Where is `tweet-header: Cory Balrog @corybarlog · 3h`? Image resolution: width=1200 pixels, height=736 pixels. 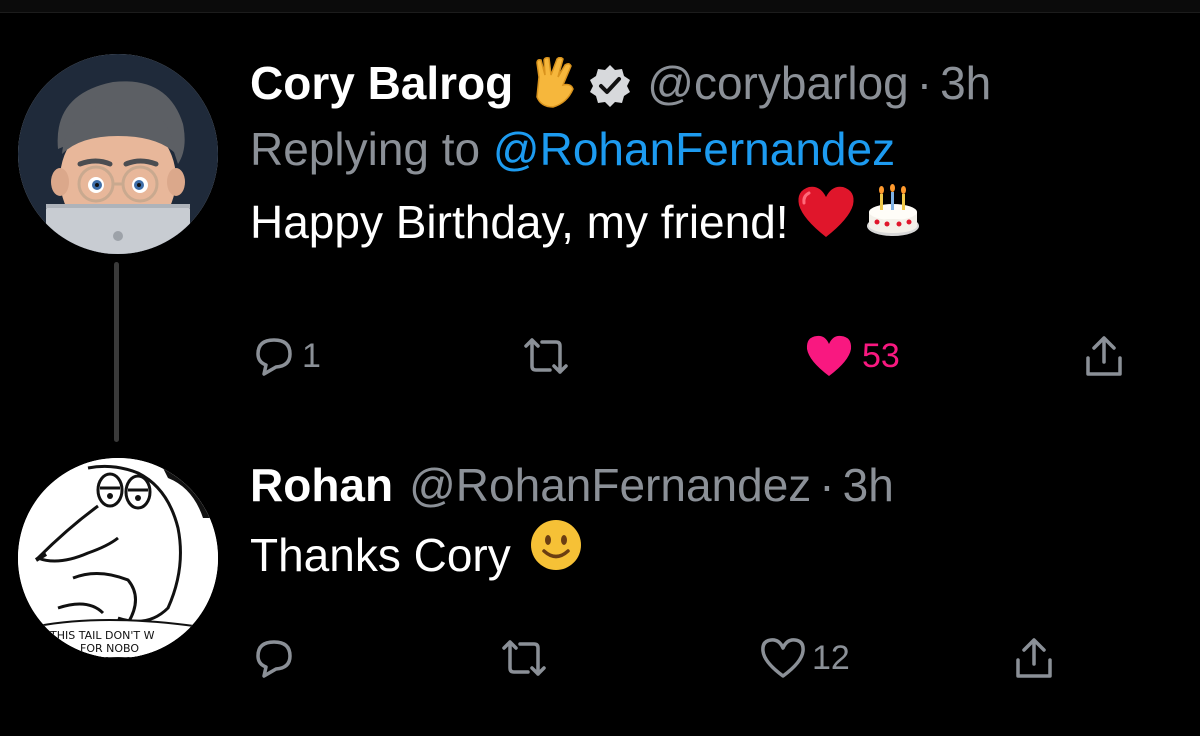
tweet-header: Cory Balrog @corybarlog · 3h is located at coordinates (725, 83).